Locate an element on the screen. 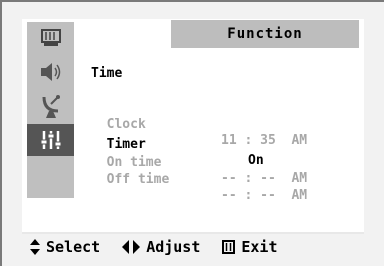 Image resolution: width=384 pixels, height=266 pixels. menu-row-value: 11 : 35 AM is located at coordinates (264, 140).